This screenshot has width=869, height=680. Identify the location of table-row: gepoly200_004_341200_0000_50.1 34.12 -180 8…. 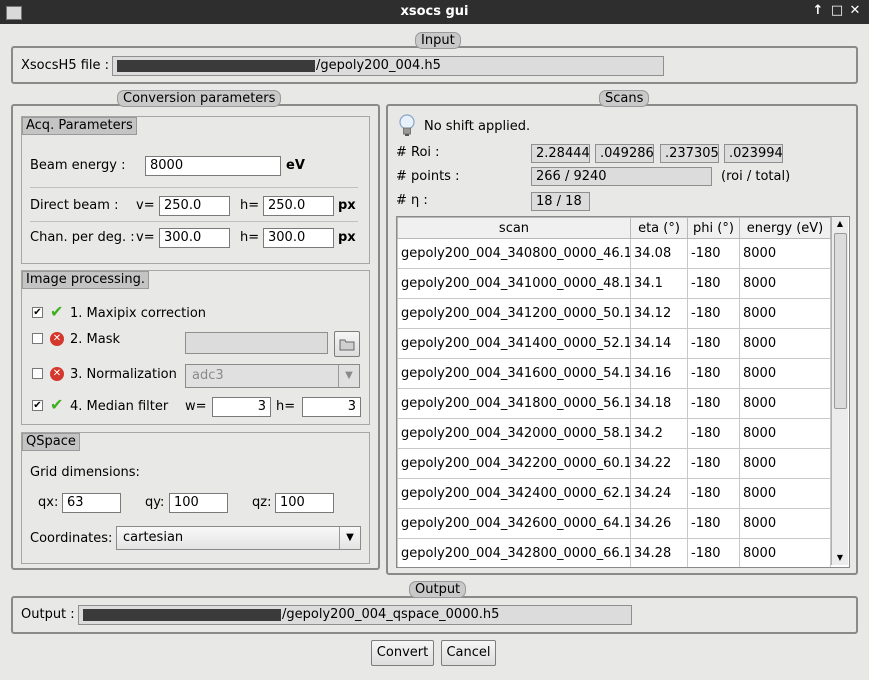
(614, 313).